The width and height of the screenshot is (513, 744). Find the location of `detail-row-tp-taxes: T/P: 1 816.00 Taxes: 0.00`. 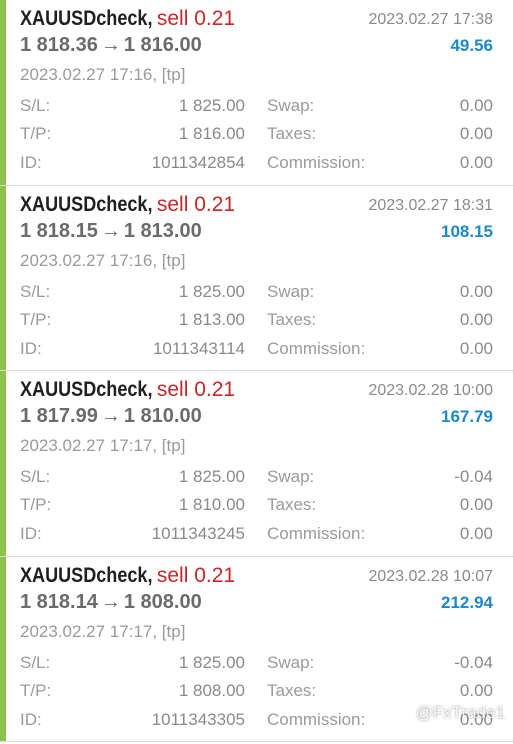

detail-row-tp-taxes: T/P: 1 816.00 Taxes: 0.00 is located at coordinates (256, 134).